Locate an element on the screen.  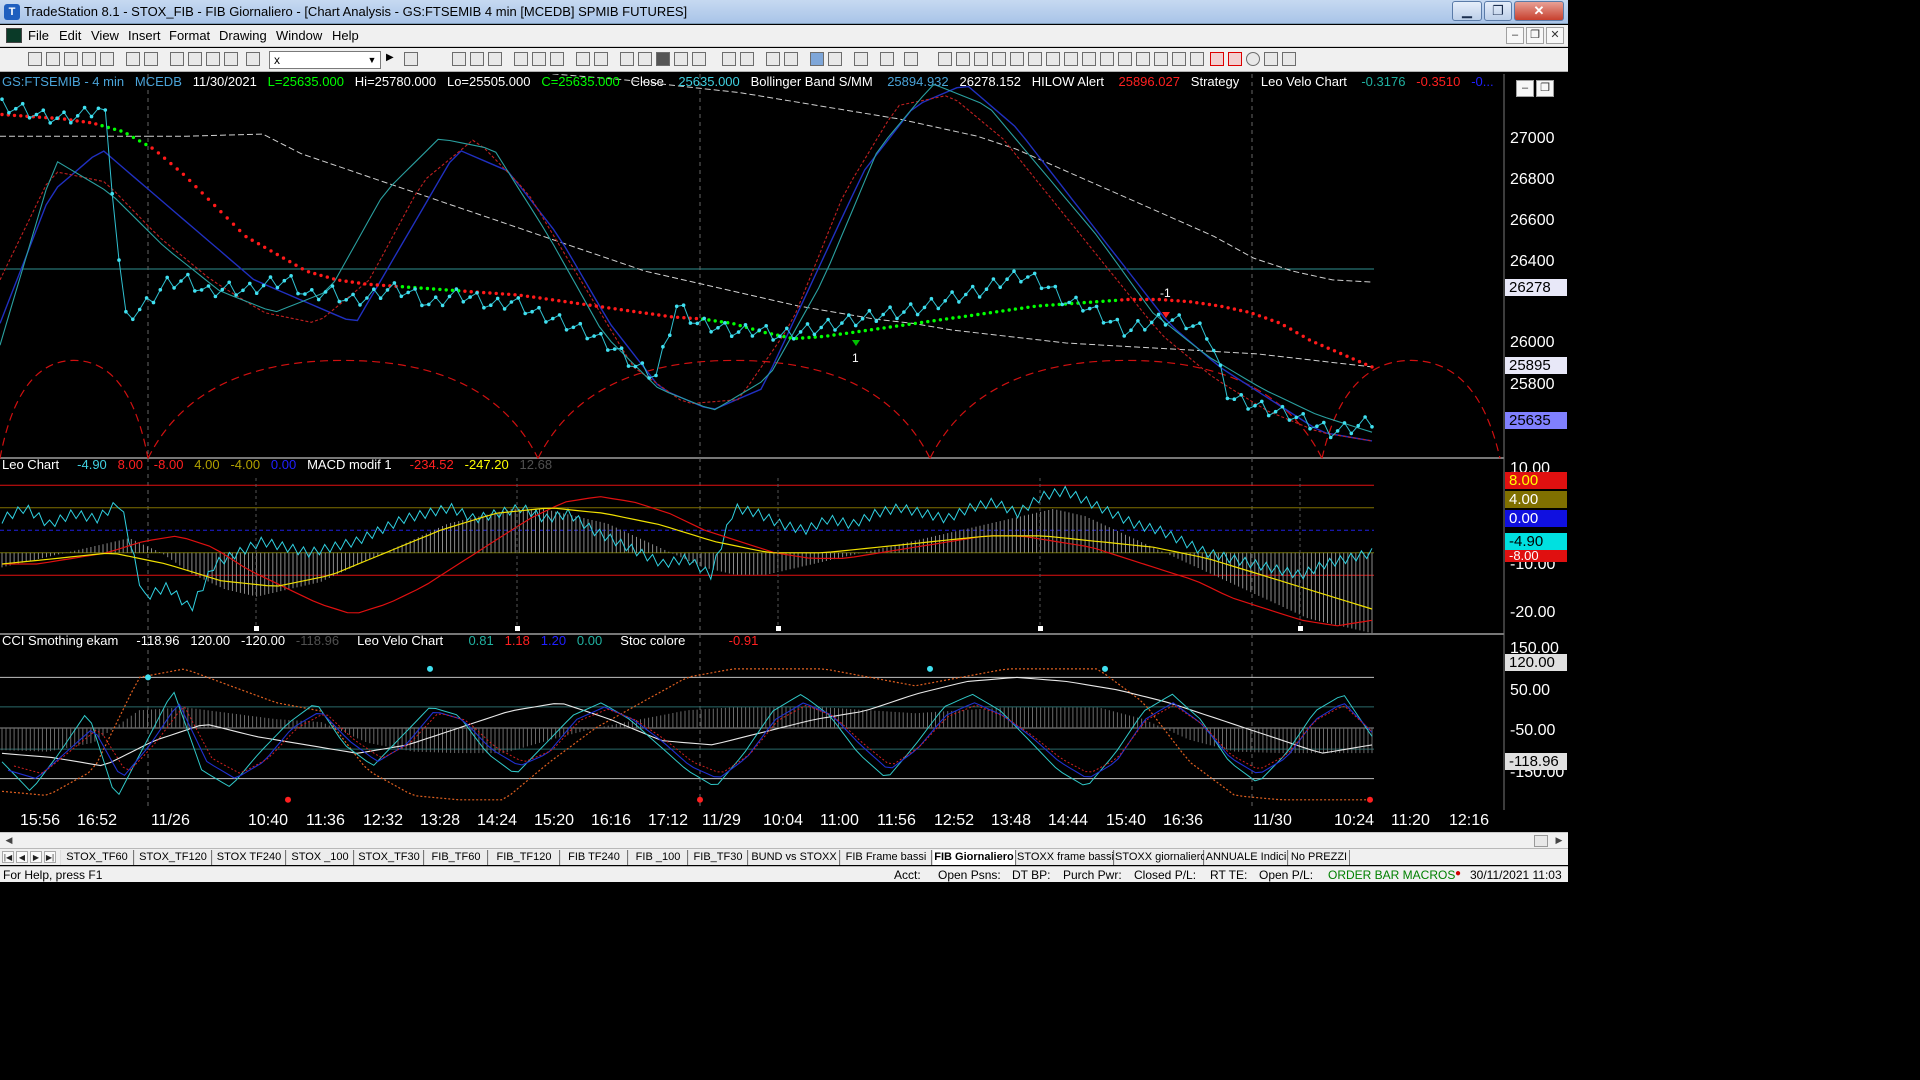
line-chart-icon is located at coordinates (681, 59).